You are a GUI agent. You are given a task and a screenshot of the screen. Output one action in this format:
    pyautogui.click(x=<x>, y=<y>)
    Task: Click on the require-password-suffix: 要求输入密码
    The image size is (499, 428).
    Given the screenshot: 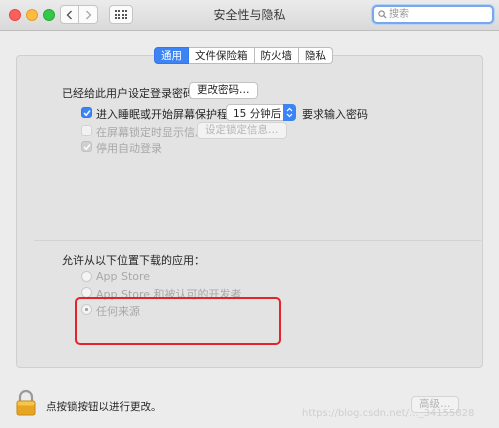 What is the action you would take?
    pyautogui.click(x=335, y=114)
    